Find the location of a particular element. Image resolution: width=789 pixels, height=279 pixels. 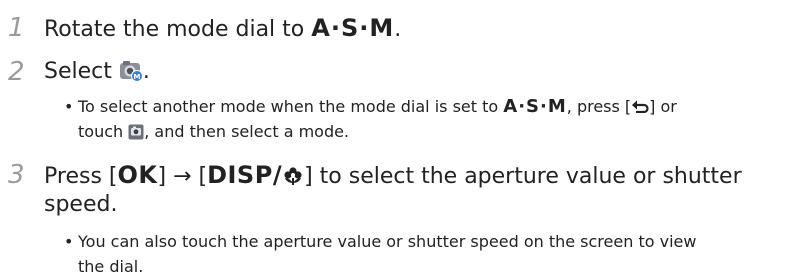

macro-flower-icon is located at coordinates (293, 175).